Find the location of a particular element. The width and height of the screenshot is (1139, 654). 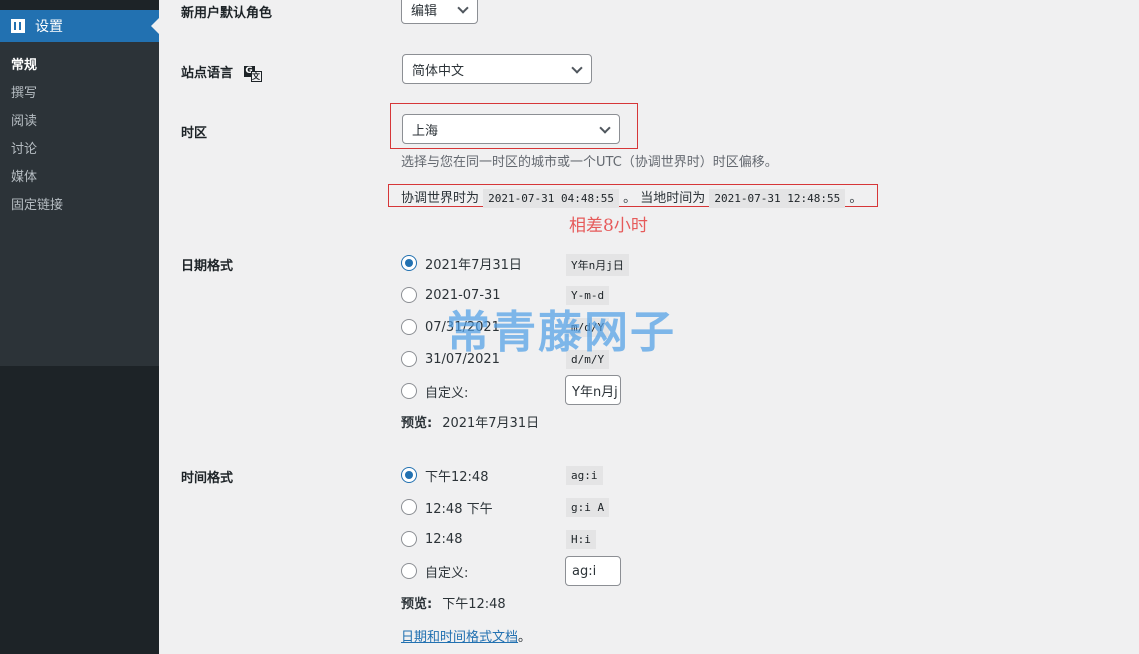

time-option-1: 下午12:48 is located at coordinates (444, 475).